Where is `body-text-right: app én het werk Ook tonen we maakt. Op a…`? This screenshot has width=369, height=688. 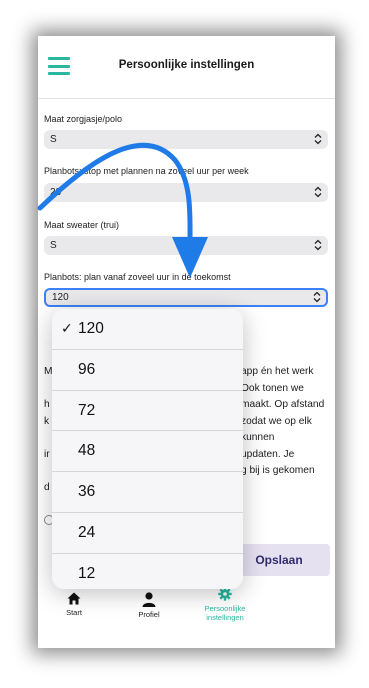
body-text-right: app én het werk Ook tonen we maakt. Op a… is located at coordinates (282, 422).